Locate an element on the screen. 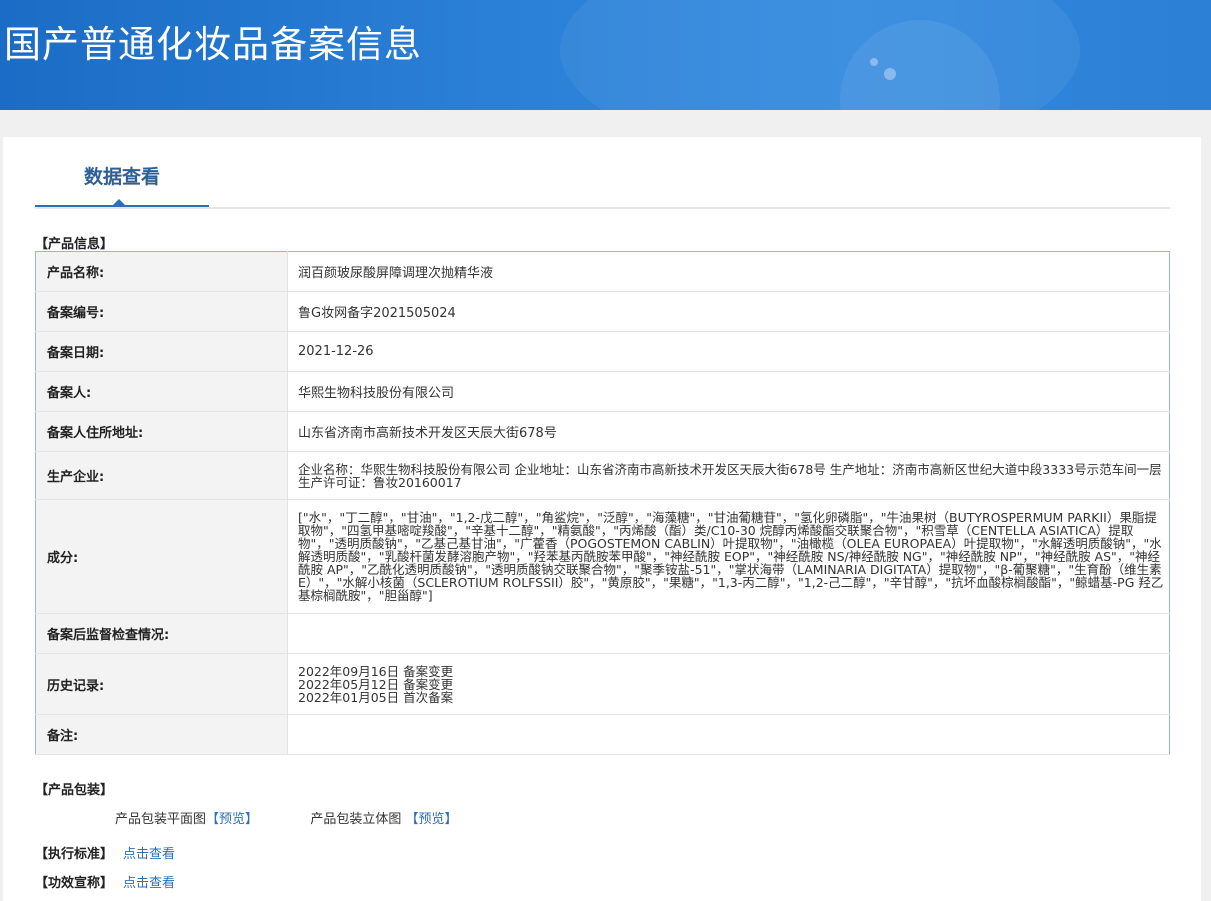  packaging-solid-preview-link: 【预览】 is located at coordinates (431, 819).